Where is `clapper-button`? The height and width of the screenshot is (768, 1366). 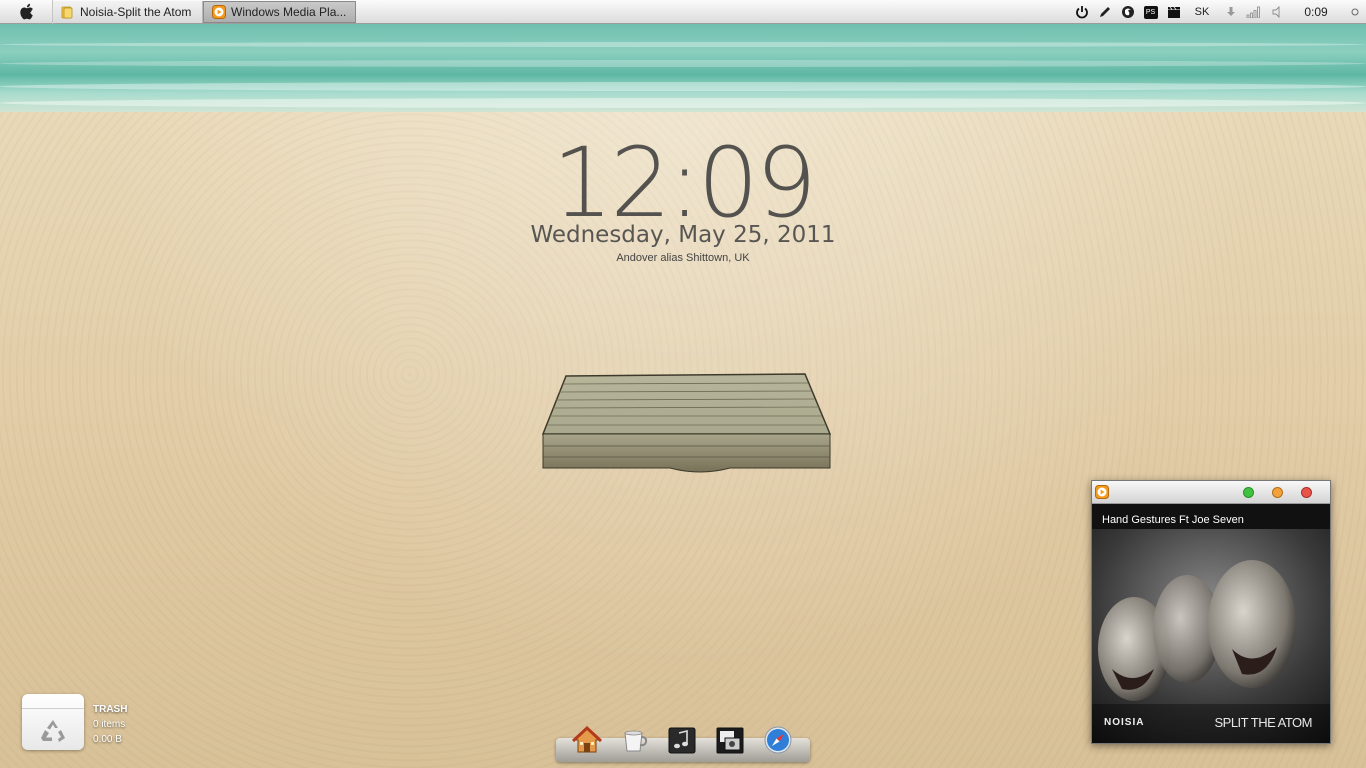
clapper-button is located at coordinates (1173, 12).